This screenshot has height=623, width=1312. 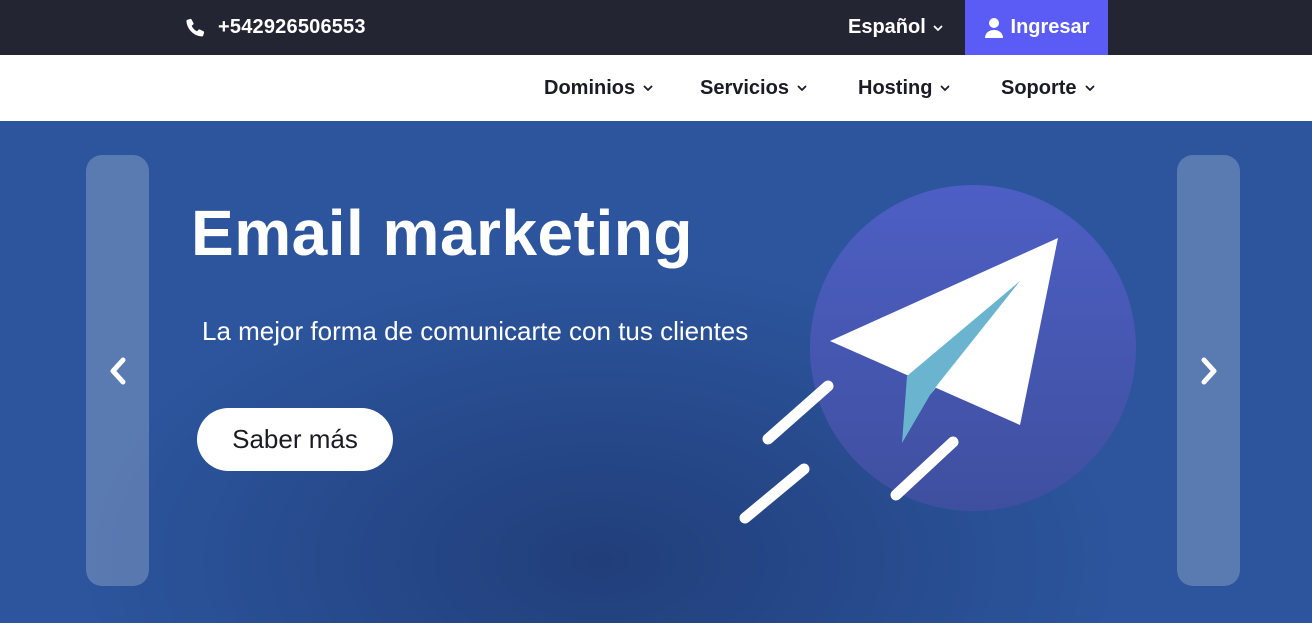 I want to click on carousel-prev-button, so click(x=117, y=370).